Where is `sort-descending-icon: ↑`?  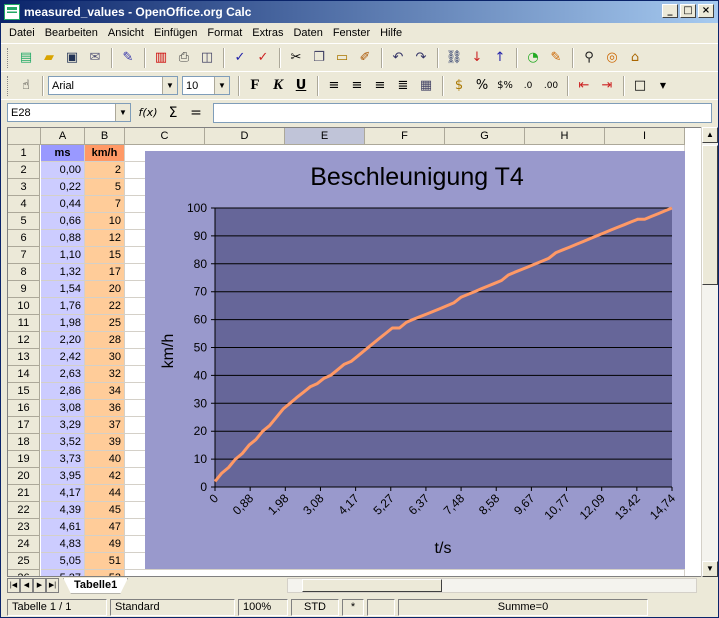 sort-descending-icon: ↑ is located at coordinates (500, 58).